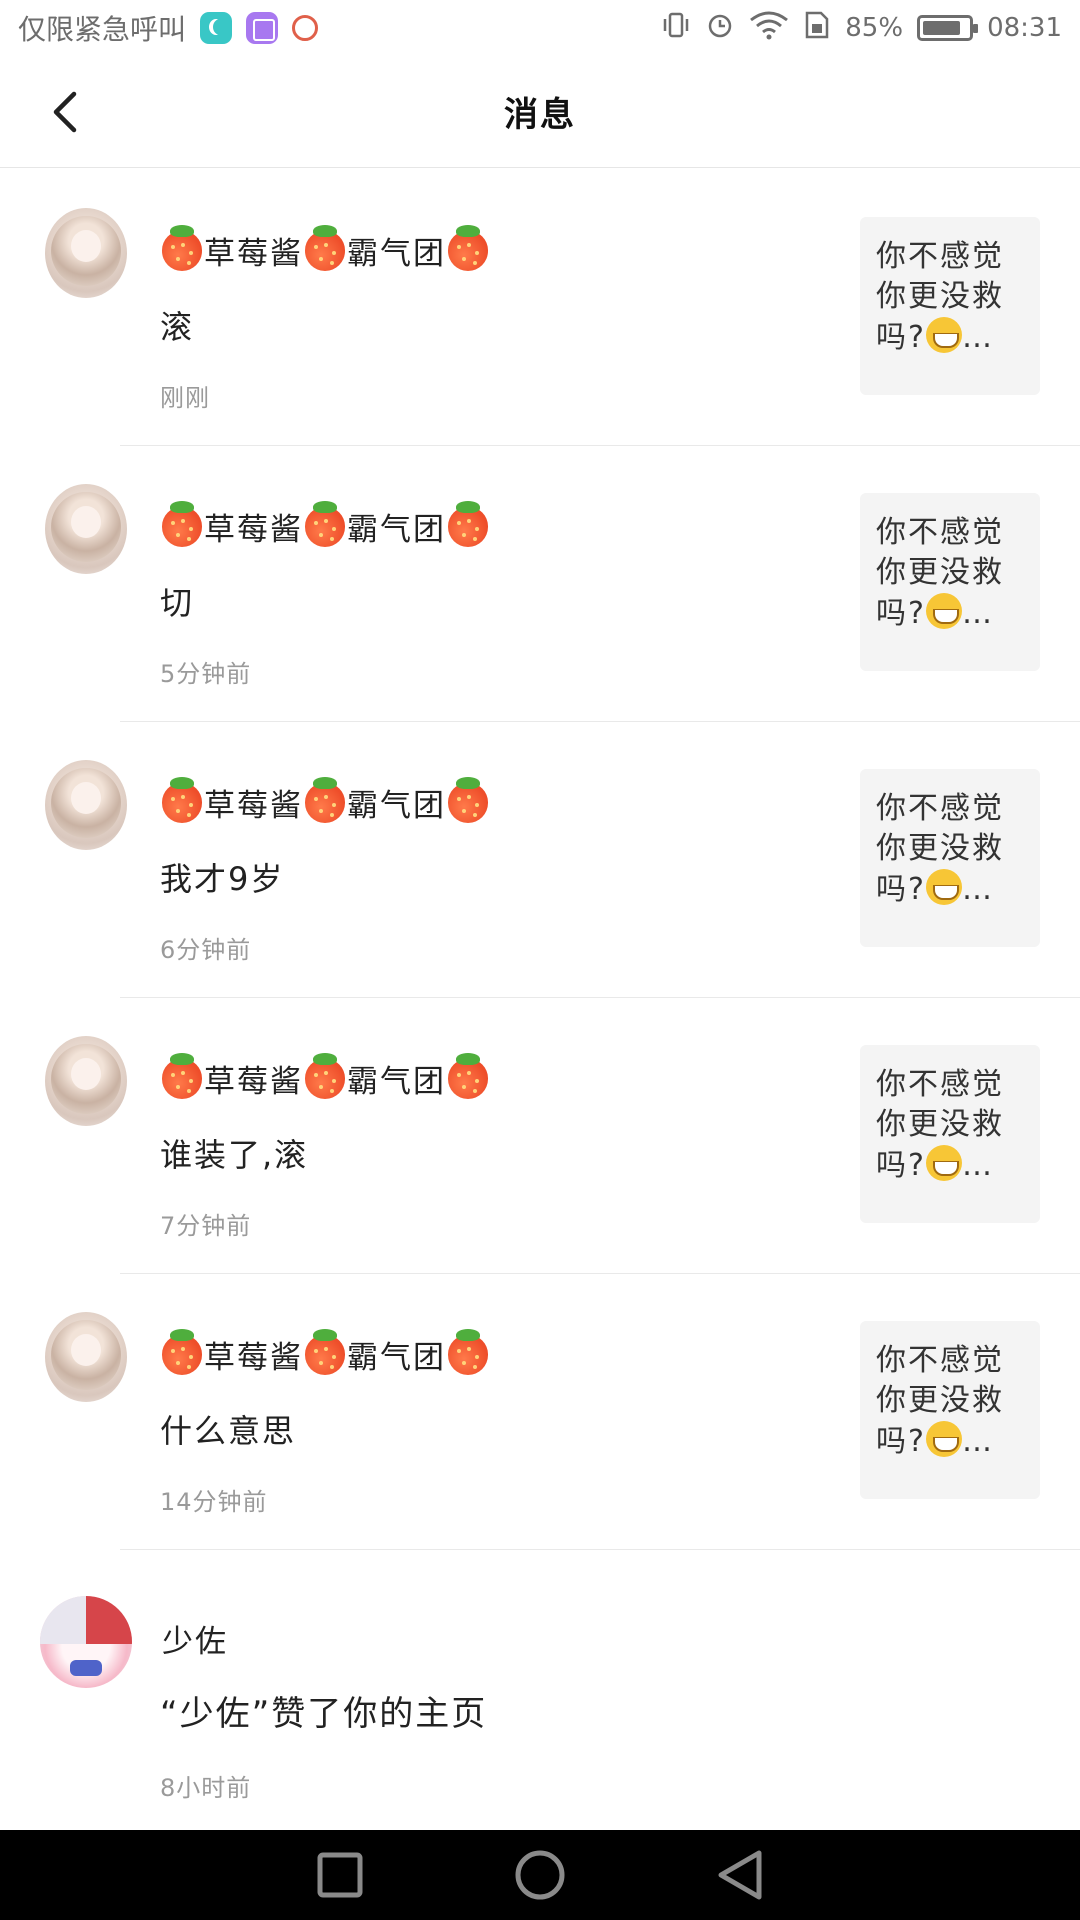 This screenshot has height=1920, width=1080. I want to click on status-left: 仅限紧急呼叫, so click(168, 28).